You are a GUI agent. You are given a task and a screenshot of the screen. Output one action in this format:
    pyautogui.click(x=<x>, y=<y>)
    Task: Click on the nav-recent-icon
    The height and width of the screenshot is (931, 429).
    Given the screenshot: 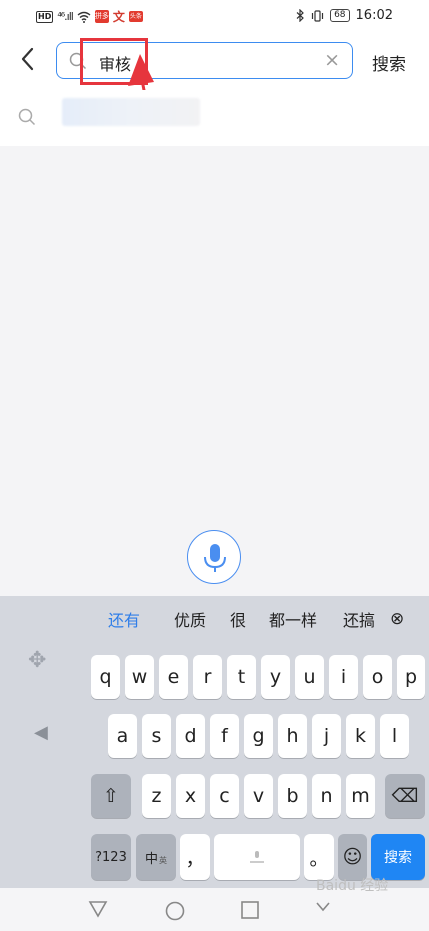 What is the action you would take?
    pyautogui.click(x=250, y=910)
    